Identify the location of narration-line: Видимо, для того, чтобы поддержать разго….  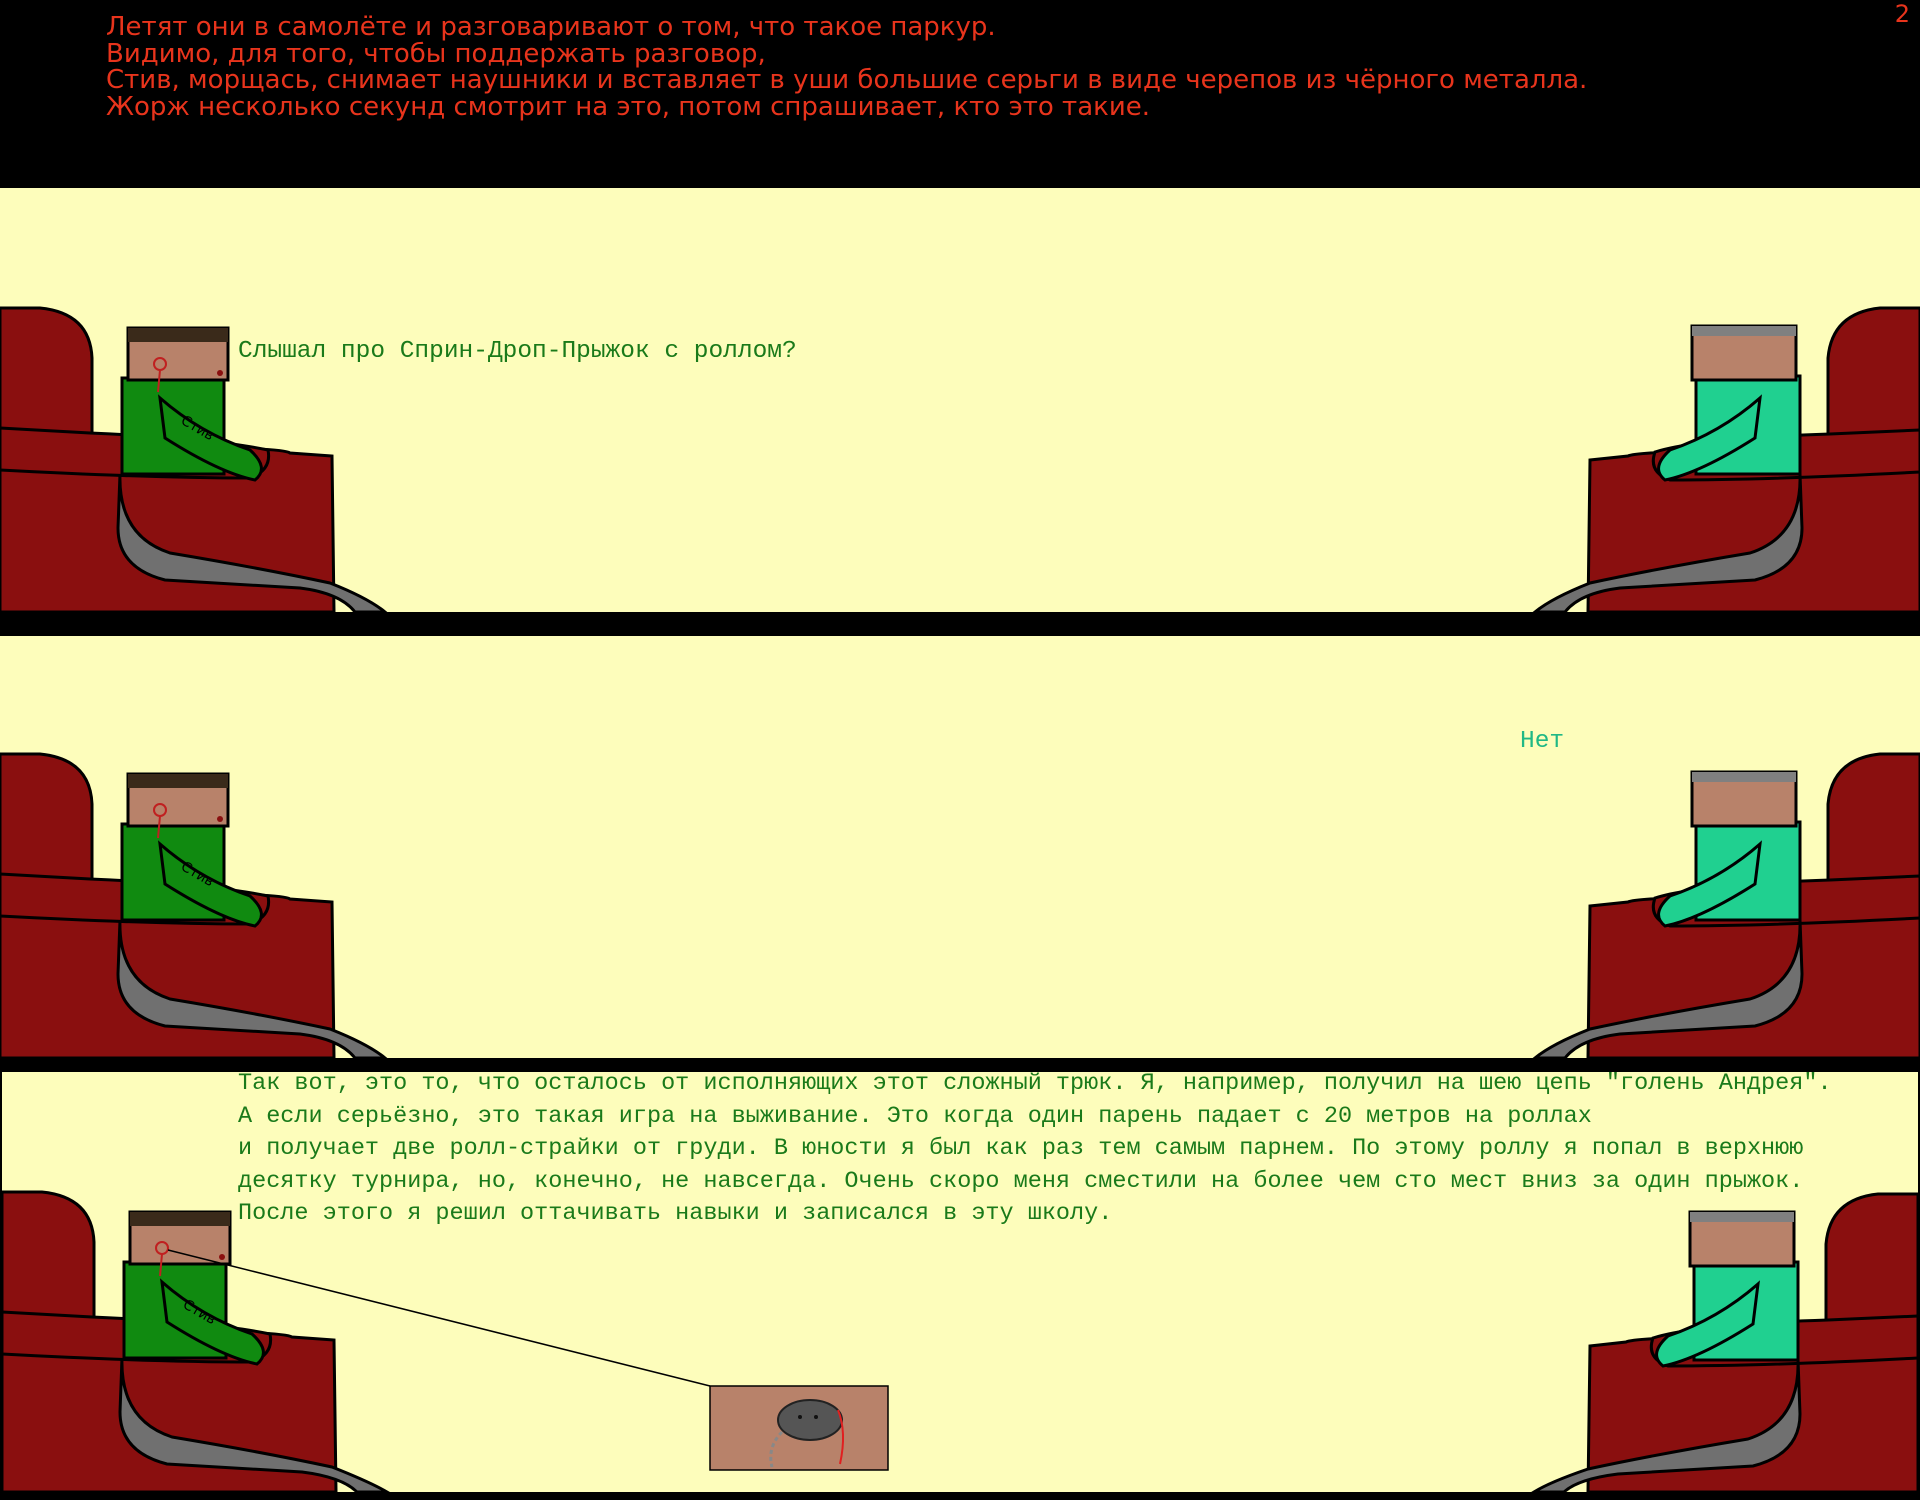
(436, 53).